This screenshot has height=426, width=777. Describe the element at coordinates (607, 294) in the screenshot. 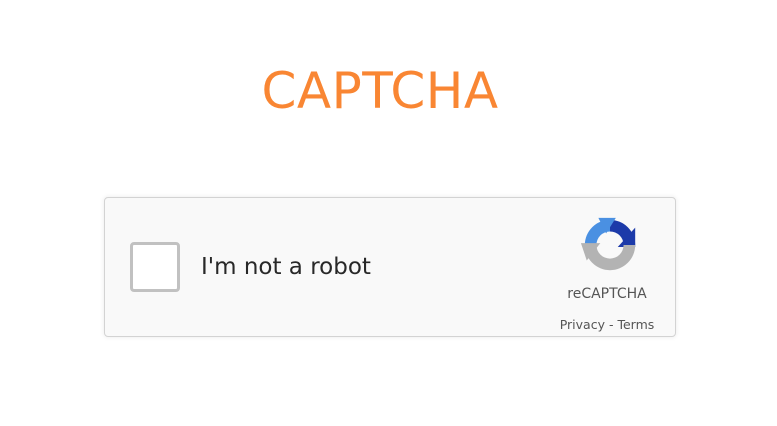

I see `recaptcha-brand: reCAPTCHA` at that location.